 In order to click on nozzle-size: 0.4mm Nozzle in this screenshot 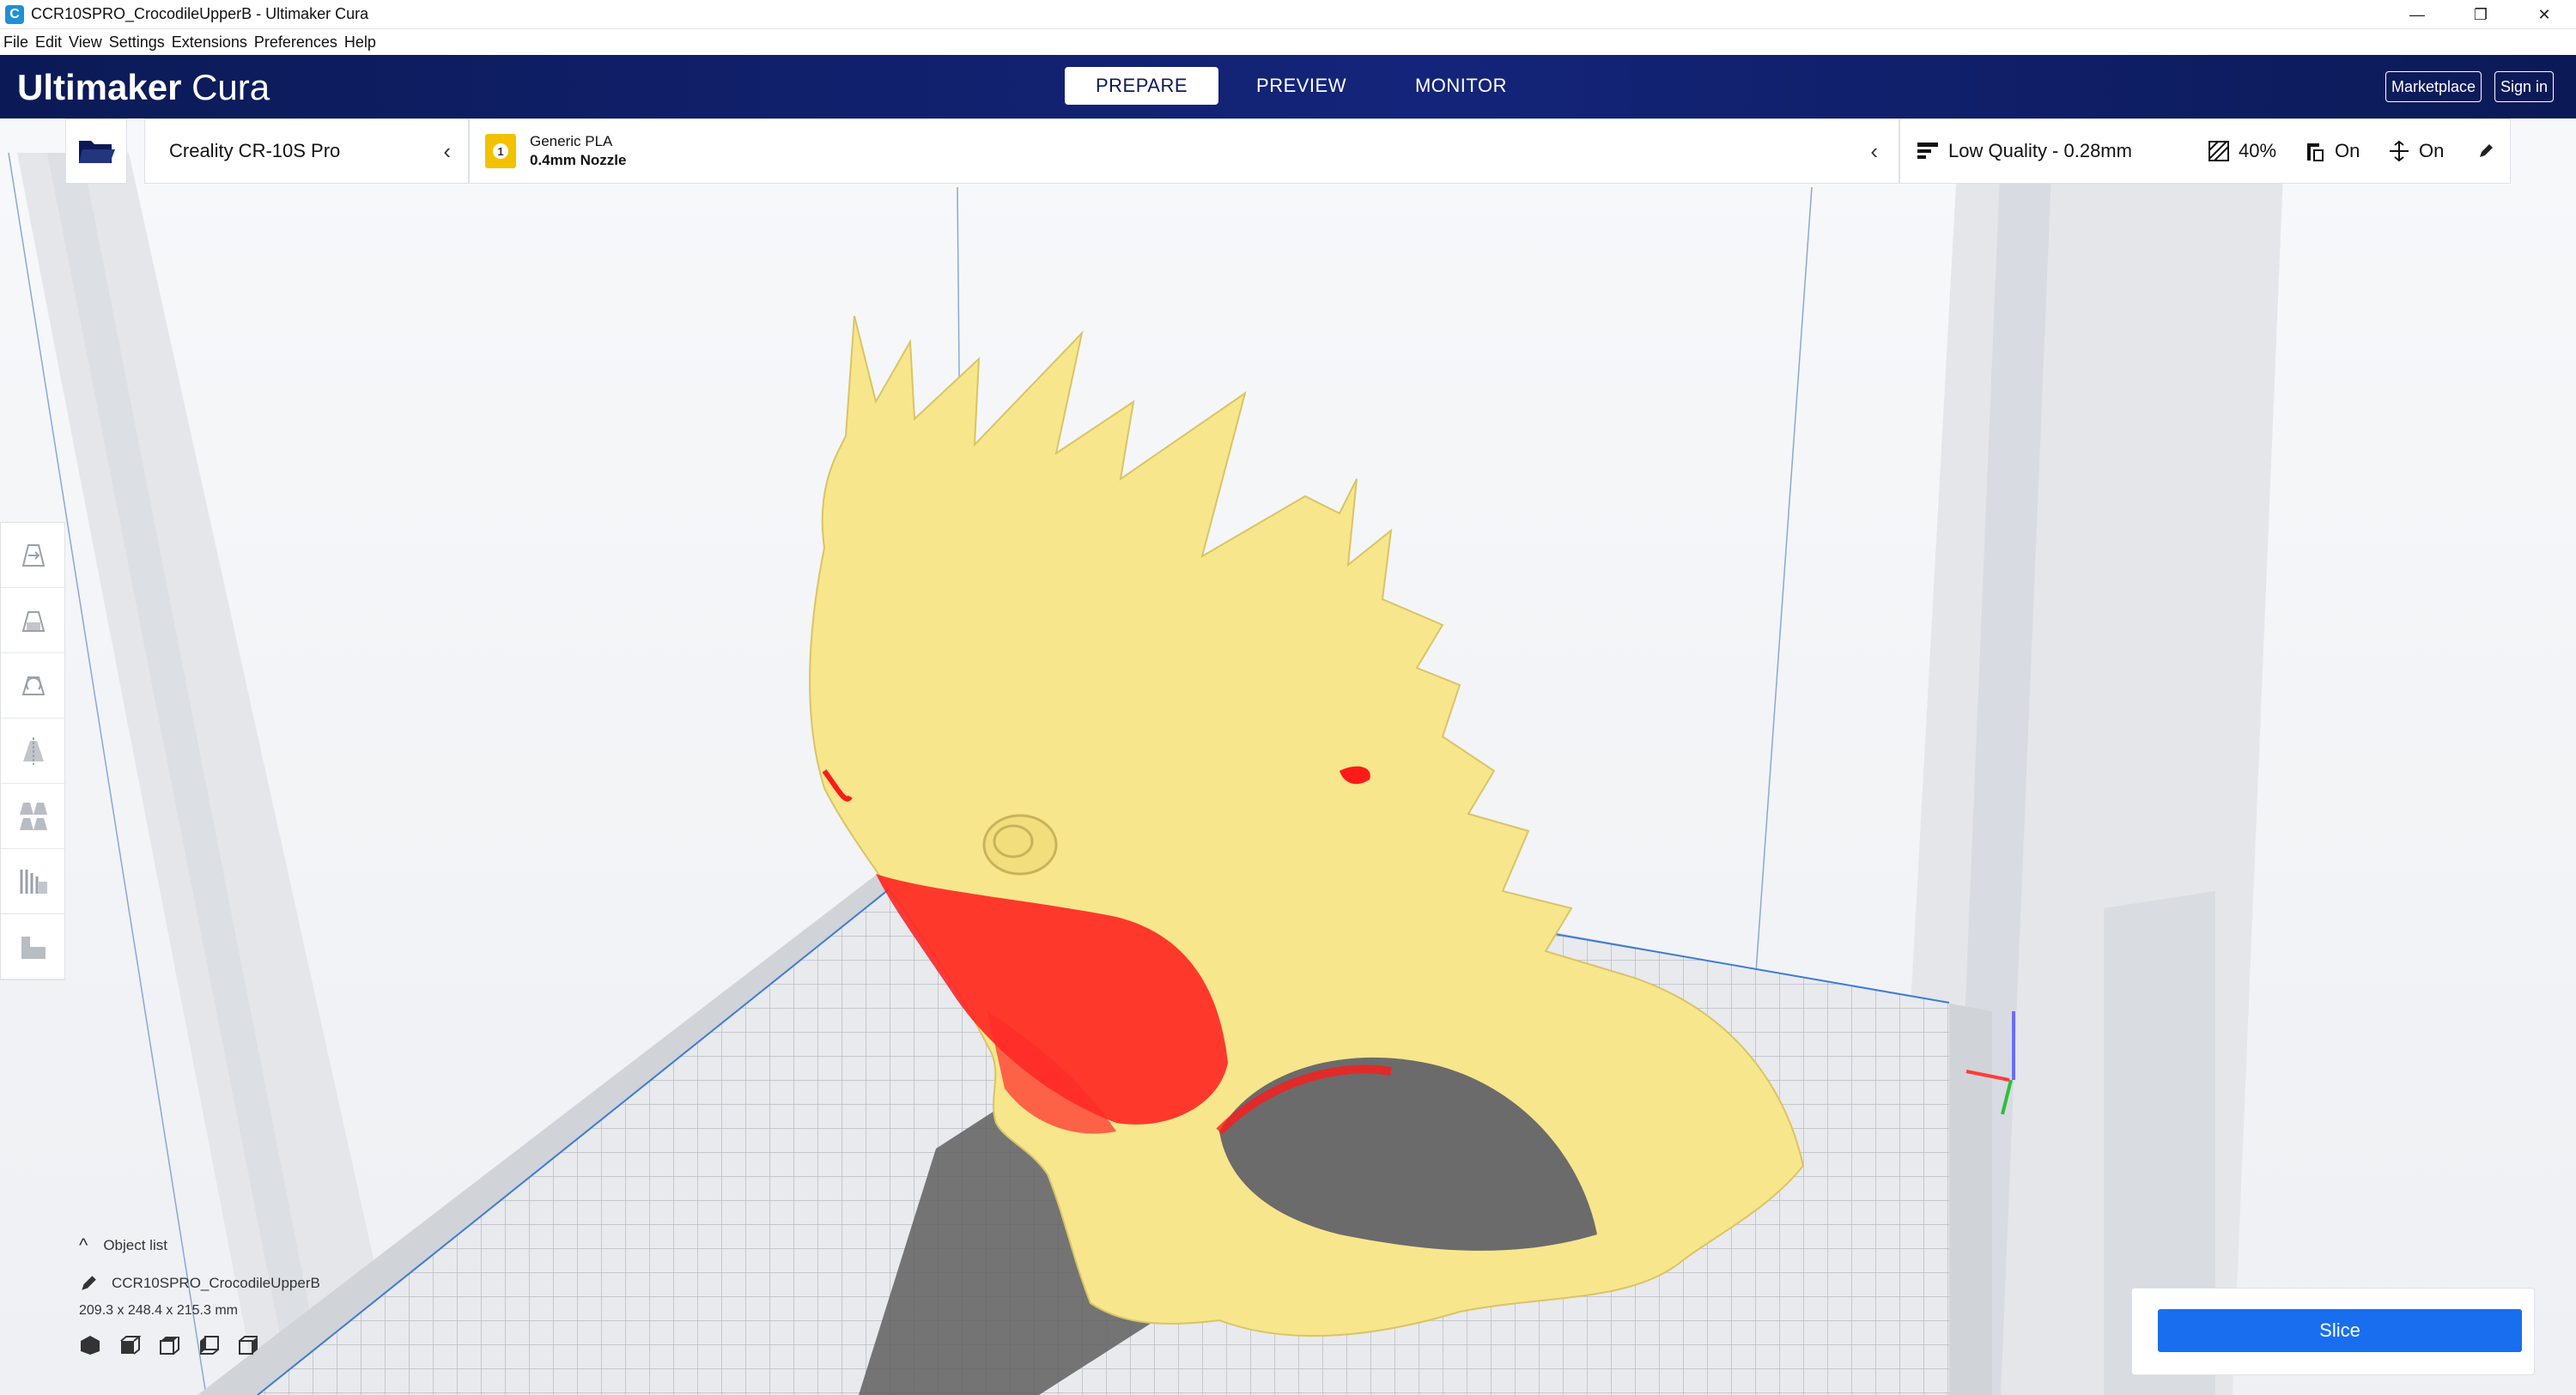, I will do `click(578, 160)`.